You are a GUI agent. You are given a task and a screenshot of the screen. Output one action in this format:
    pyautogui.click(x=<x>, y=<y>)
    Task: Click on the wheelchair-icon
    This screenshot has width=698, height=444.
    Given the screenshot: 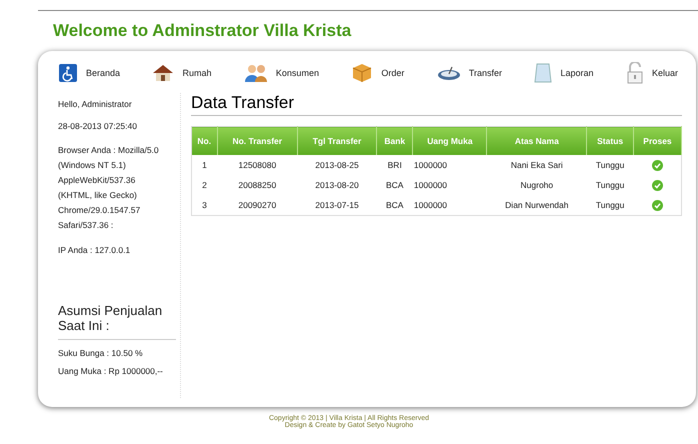 What is the action you would take?
    pyautogui.click(x=68, y=73)
    